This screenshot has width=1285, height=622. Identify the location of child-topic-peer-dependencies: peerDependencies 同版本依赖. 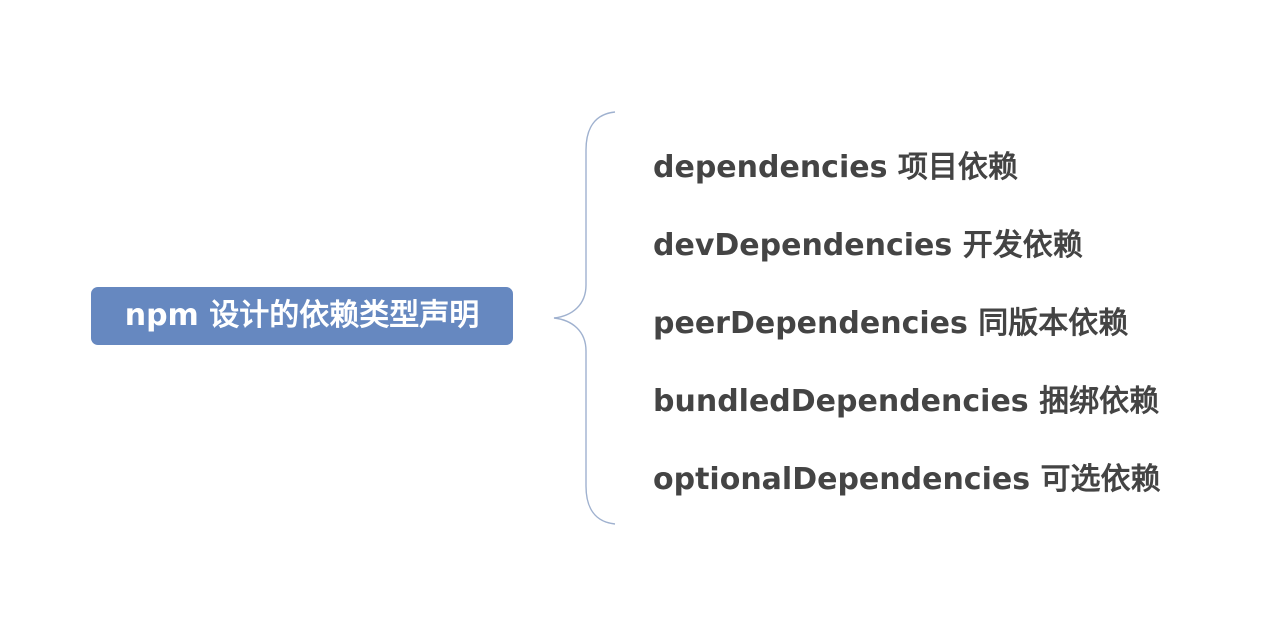
(907, 335).